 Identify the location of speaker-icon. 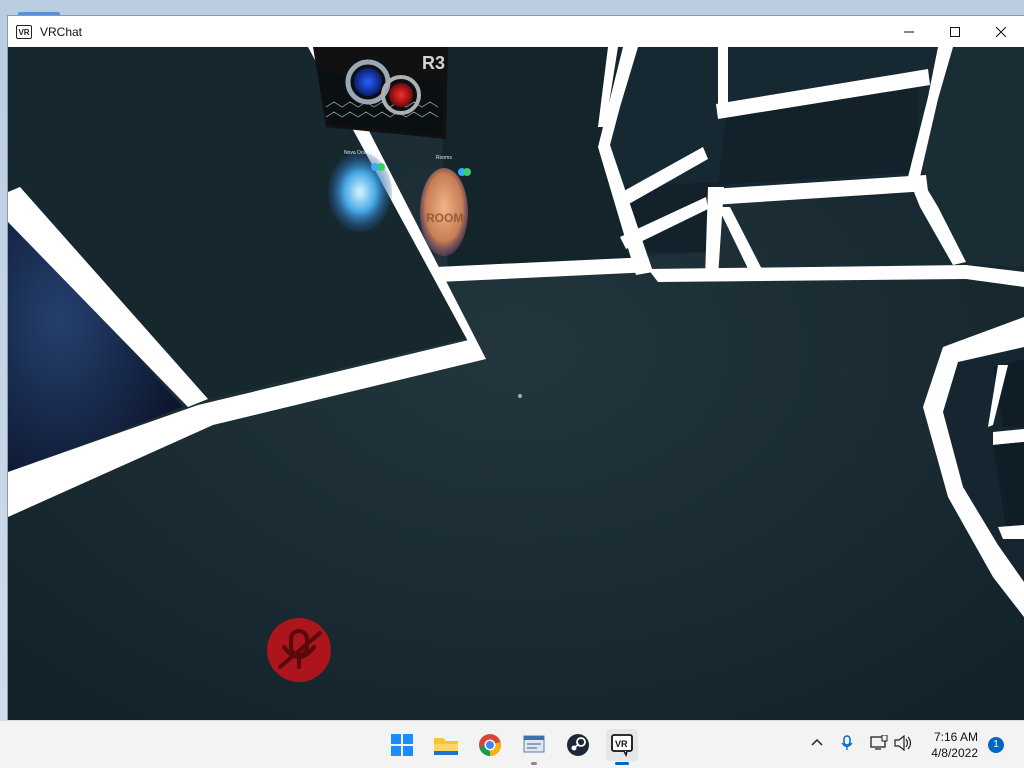
(903, 743).